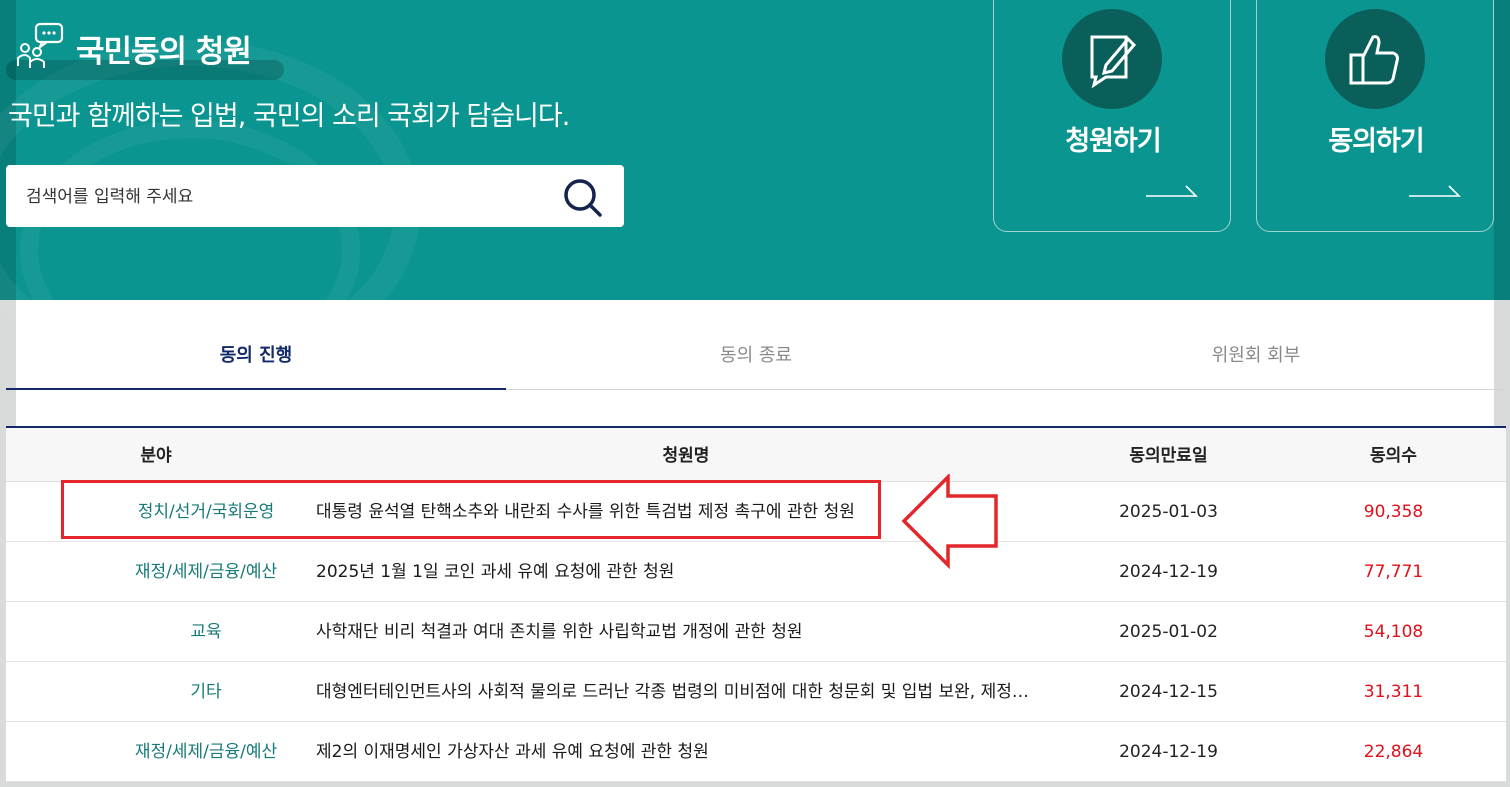 The width and height of the screenshot is (1510, 787). Describe the element at coordinates (289, 116) in the screenshot. I see `page-subtitle: 국민과 함께하는 입법, 국민의 소리 국회가 담습니다.` at that location.